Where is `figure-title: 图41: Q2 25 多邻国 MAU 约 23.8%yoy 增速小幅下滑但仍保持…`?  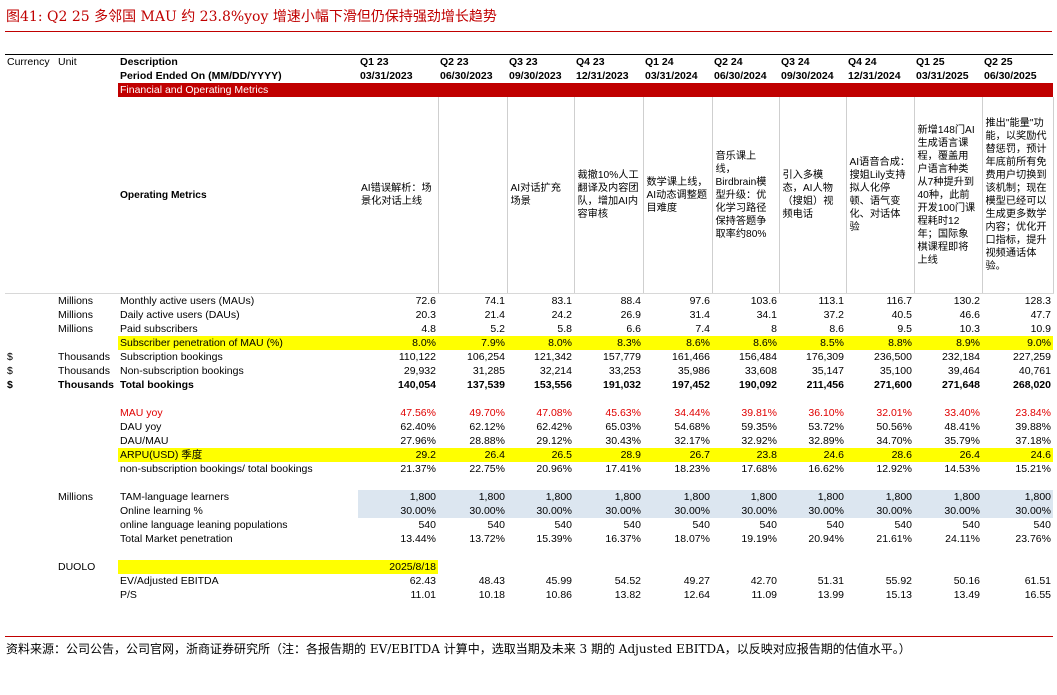
figure-title: 图41: Q2 25 多邻国 MAU 约 23.8%yoy 增速小幅下滑但仍保持… is located at coordinates (251, 17).